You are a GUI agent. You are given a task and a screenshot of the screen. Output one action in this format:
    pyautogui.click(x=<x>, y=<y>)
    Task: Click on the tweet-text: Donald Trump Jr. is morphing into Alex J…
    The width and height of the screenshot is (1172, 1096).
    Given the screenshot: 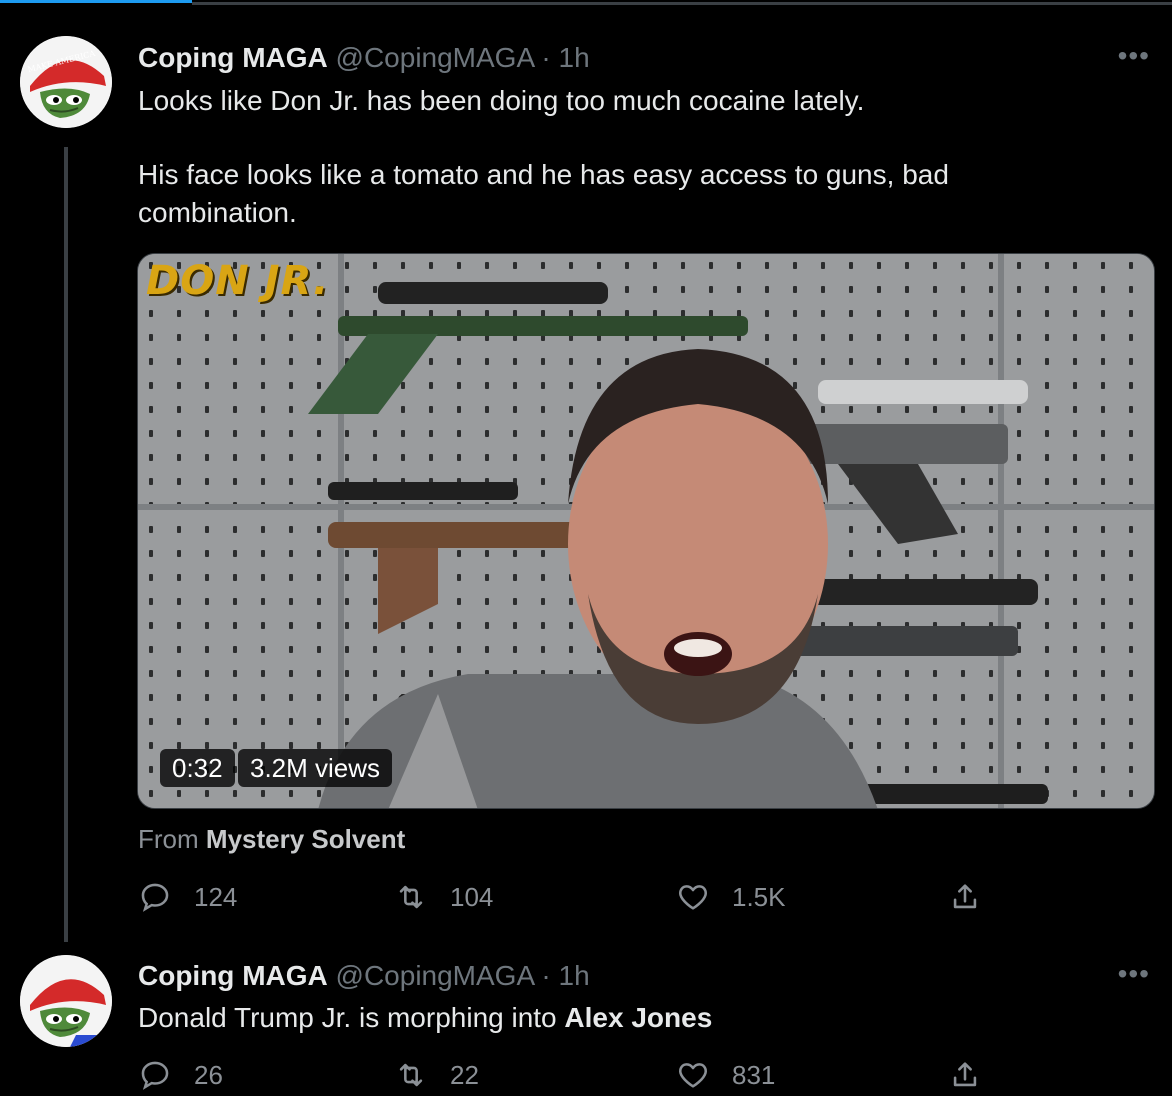 What is the action you would take?
    pyautogui.click(x=425, y=1018)
    